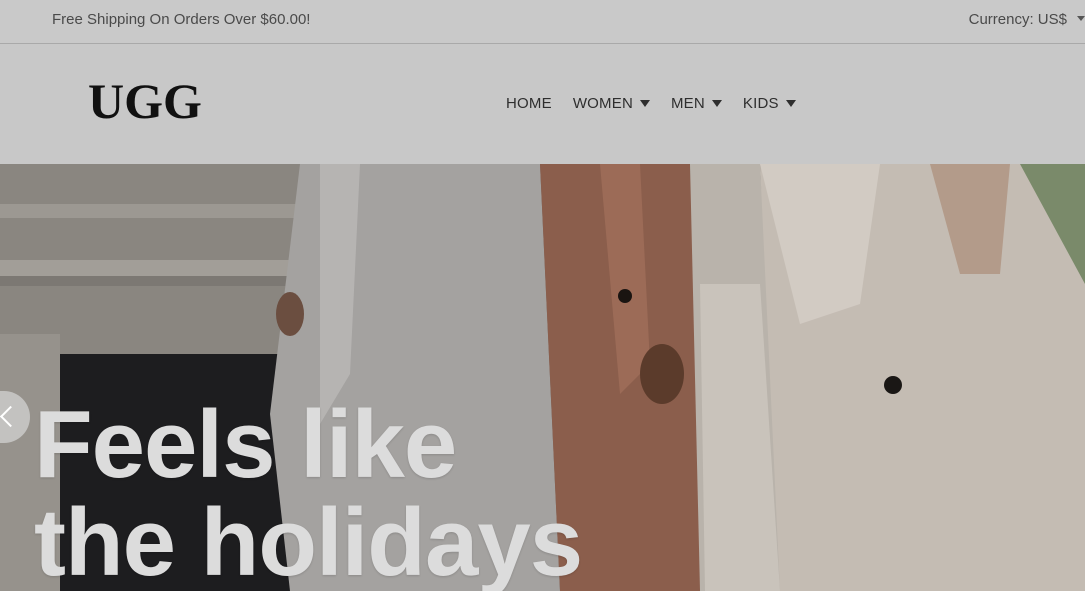 This screenshot has width=1085, height=591. I want to click on free-shipping-message: Free Shipping On Orders Over $60.00!, so click(181, 19).